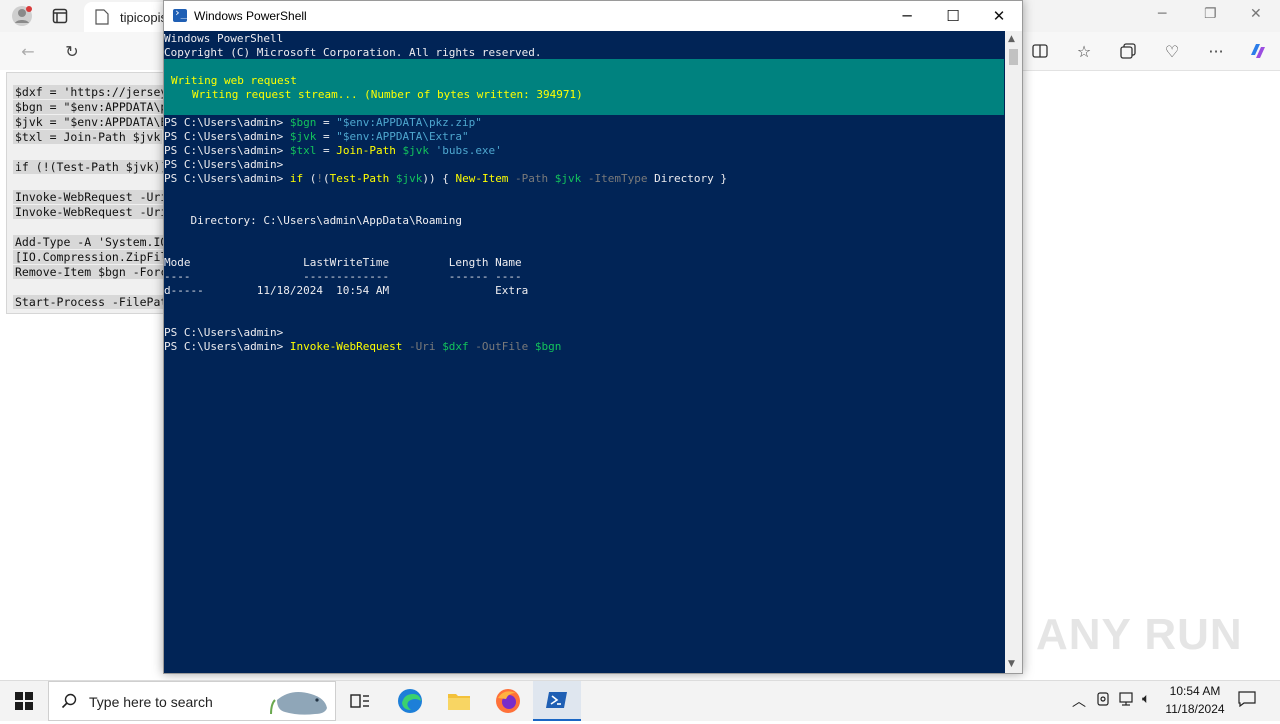 Image resolution: width=1280 pixels, height=724 pixels. What do you see at coordinates (1127, 701) in the screenshot?
I see `network-icon` at bounding box center [1127, 701].